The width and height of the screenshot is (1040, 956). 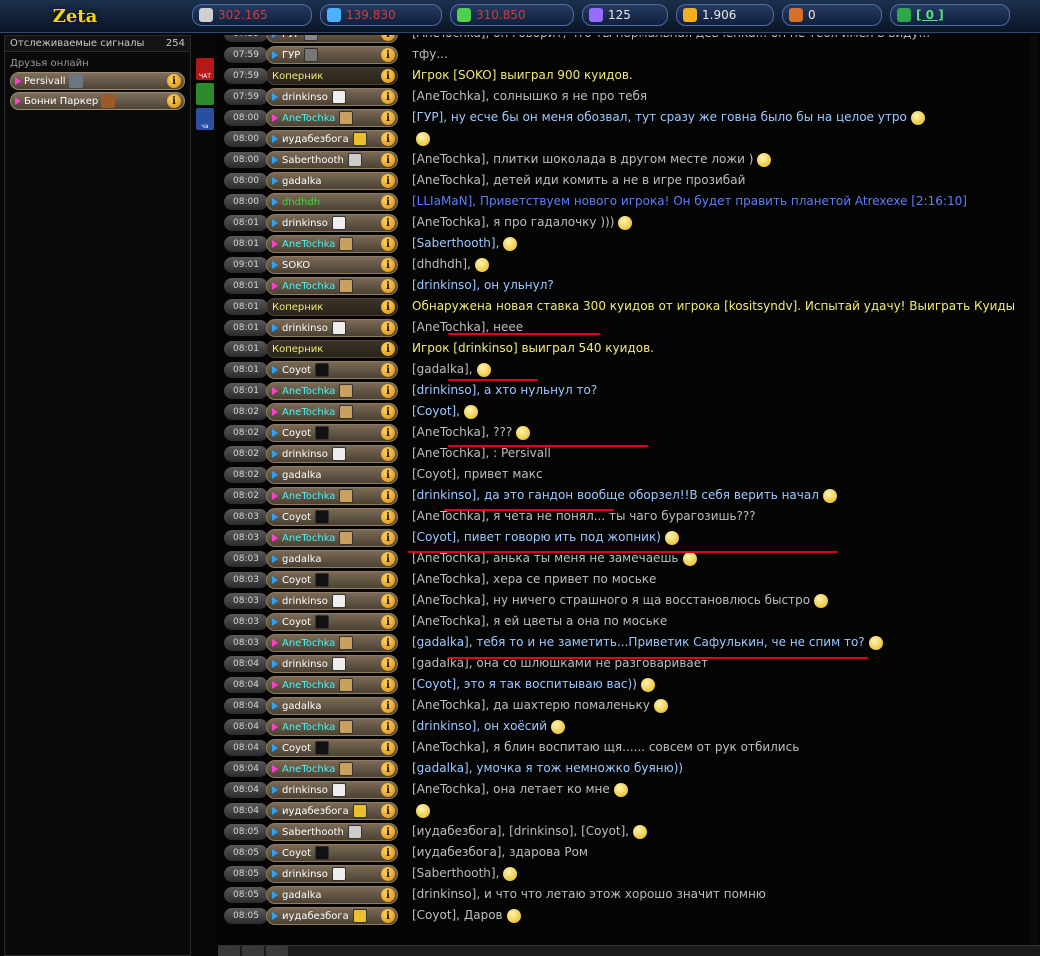 I want to click on chat-channel-icon: ча, so click(x=205, y=119).